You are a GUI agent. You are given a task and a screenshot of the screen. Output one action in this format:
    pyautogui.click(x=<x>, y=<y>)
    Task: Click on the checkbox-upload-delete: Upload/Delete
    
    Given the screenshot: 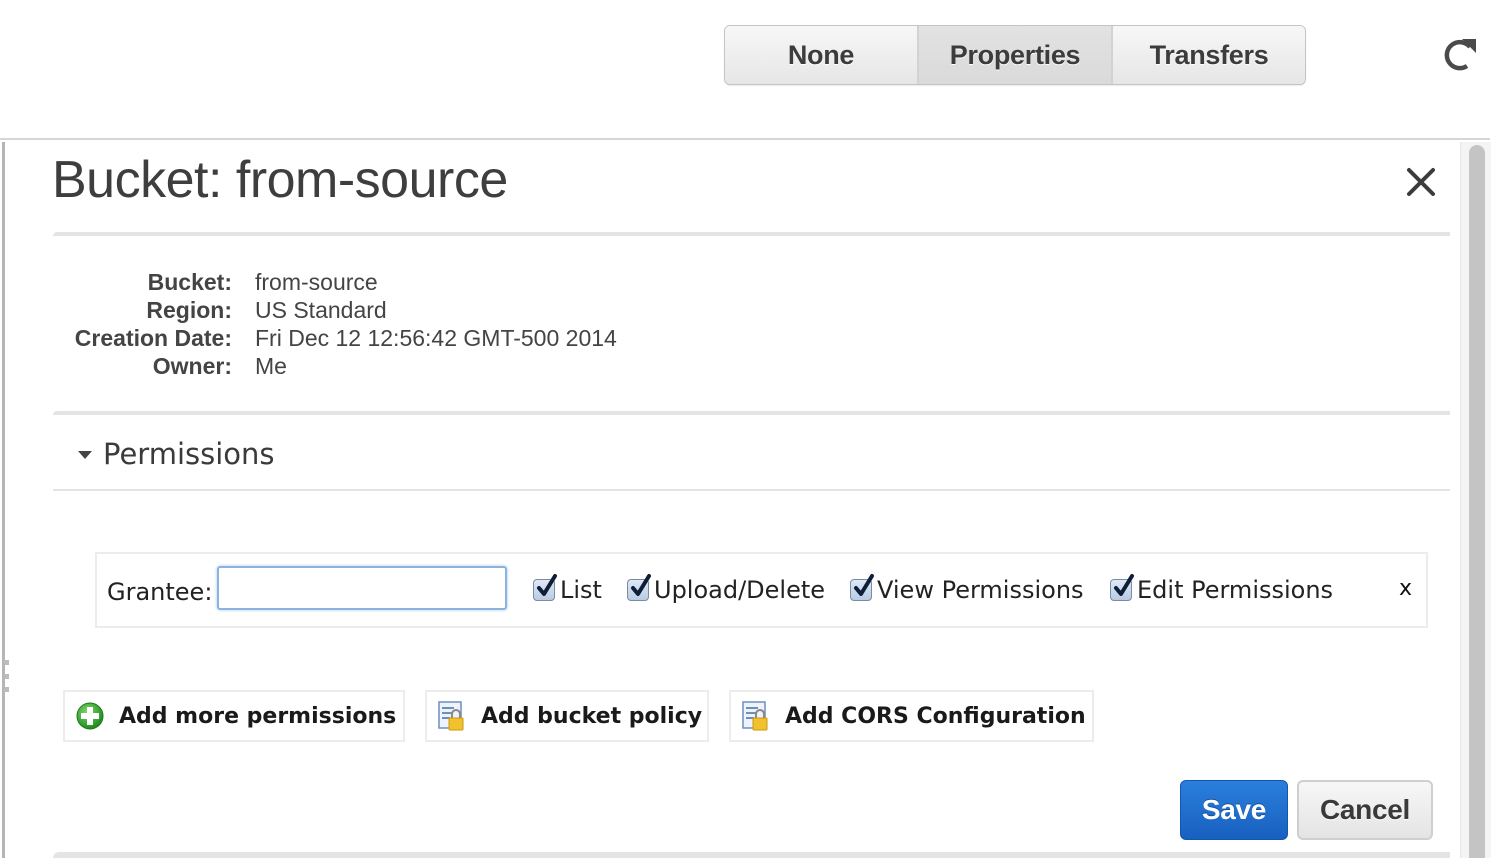 What is the action you would take?
    pyautogui.click(x=726, y=589)
    